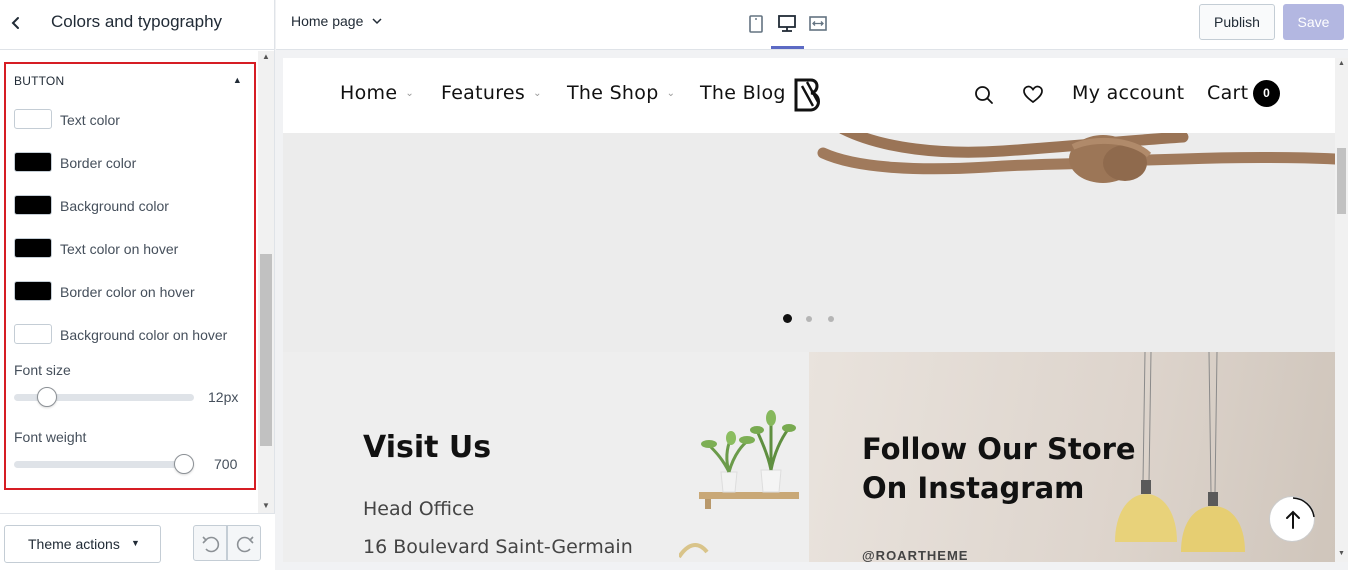 The width and height of the screenshot is (1348, 570). I want to click on full-width-view-button, so click(818, 24).